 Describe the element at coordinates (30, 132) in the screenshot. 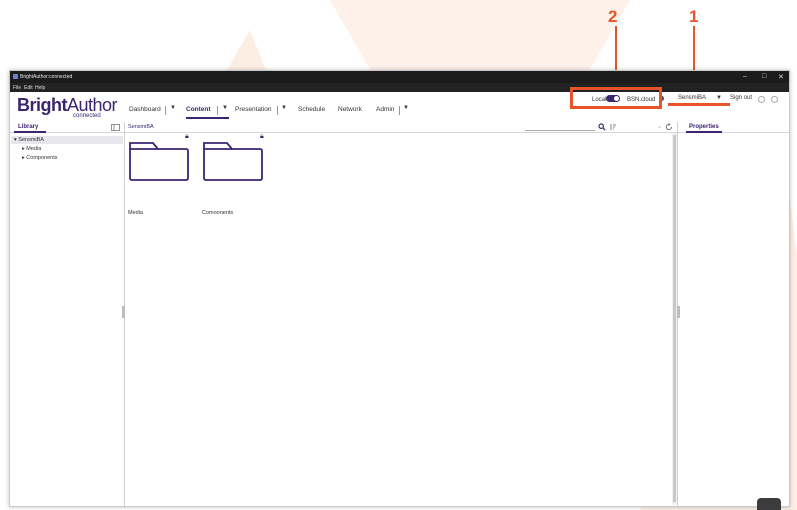

I see `library-underline` at that location.